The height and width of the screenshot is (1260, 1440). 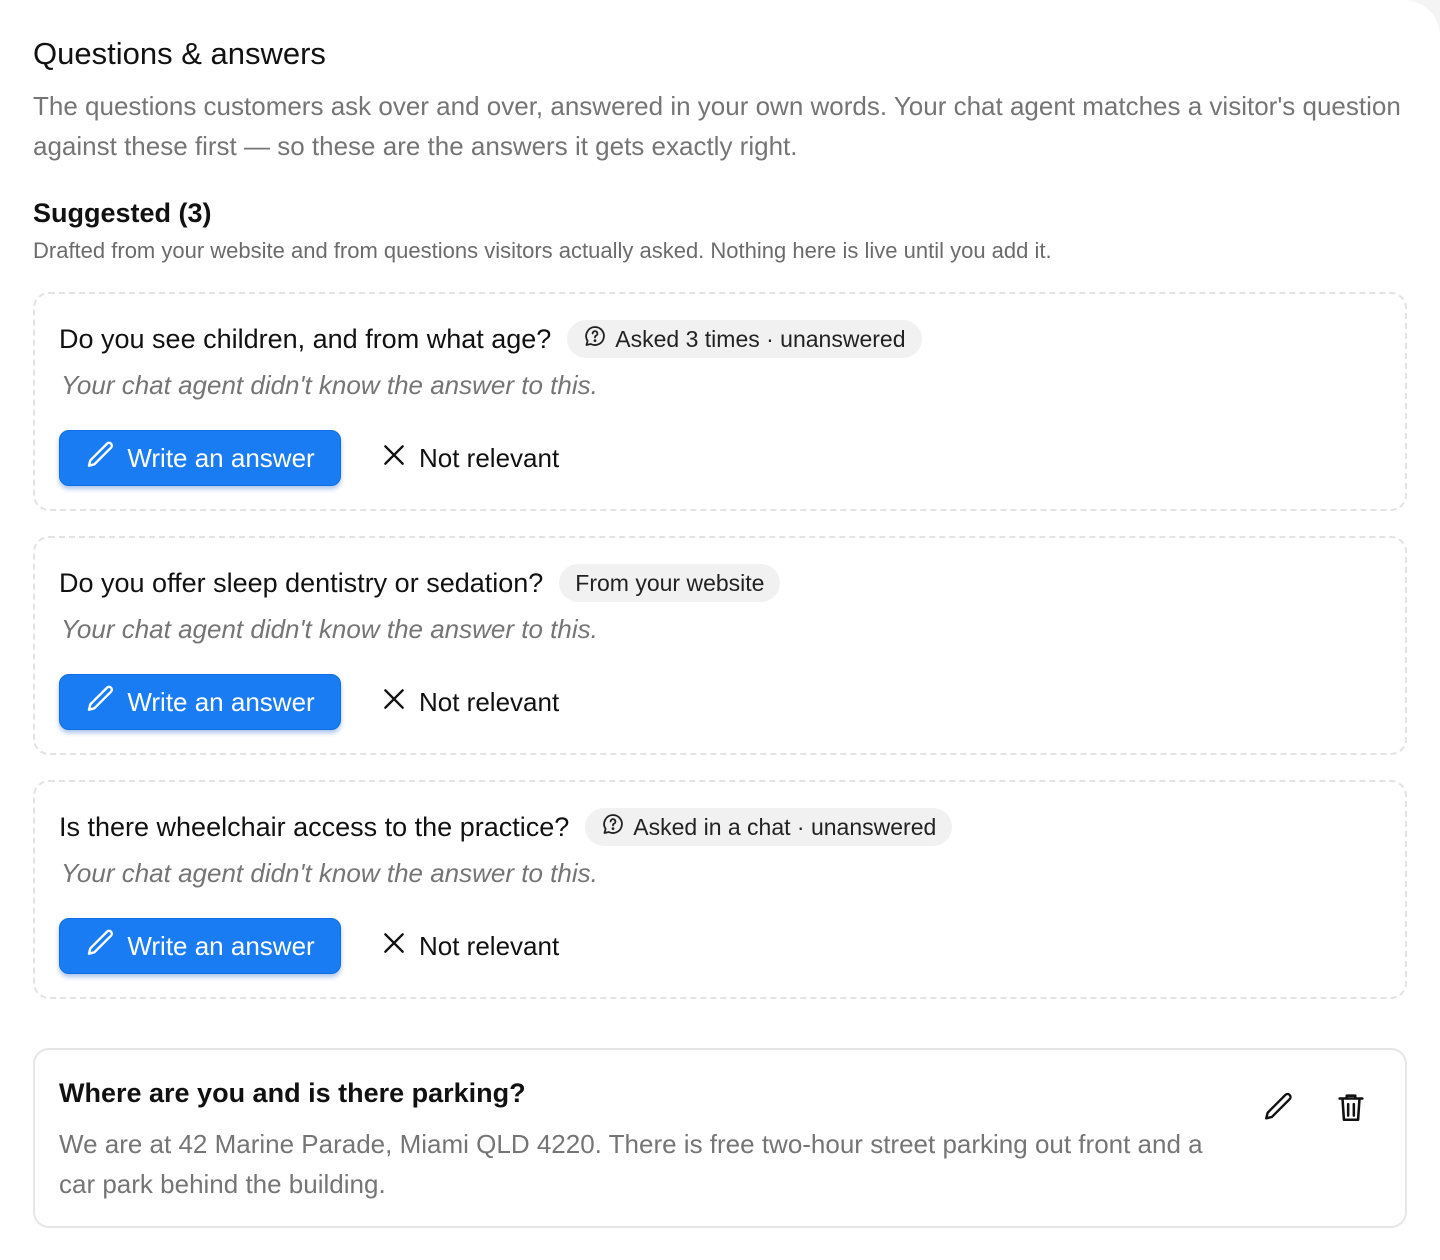 I want to click on source-badge-label: Asked 3 times · unanswered, so click(x=760, y=338).